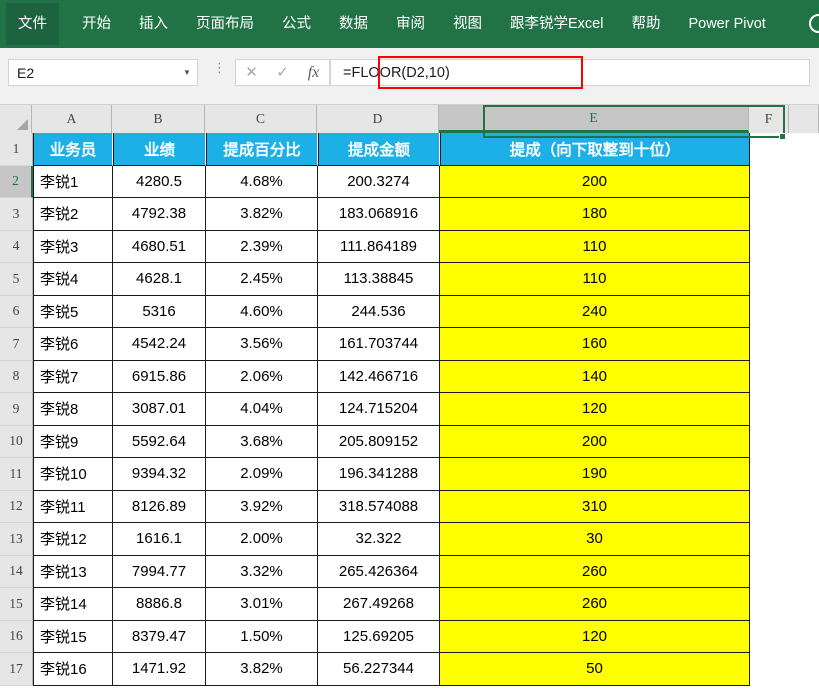 This screenshot has height=691, width=819. I want to click on cell-B13: 1616.1, so click(159, 539).